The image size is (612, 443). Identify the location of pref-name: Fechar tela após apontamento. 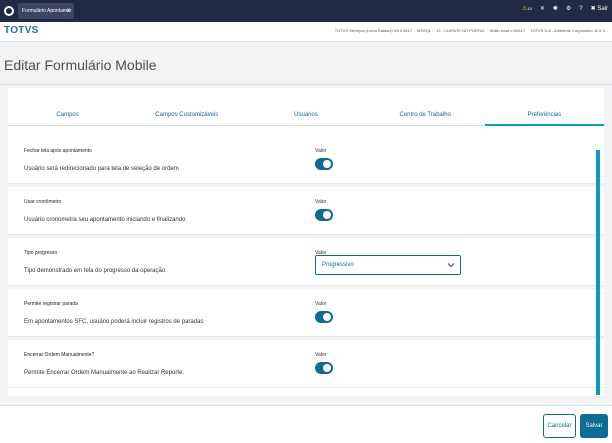
(58, 151).